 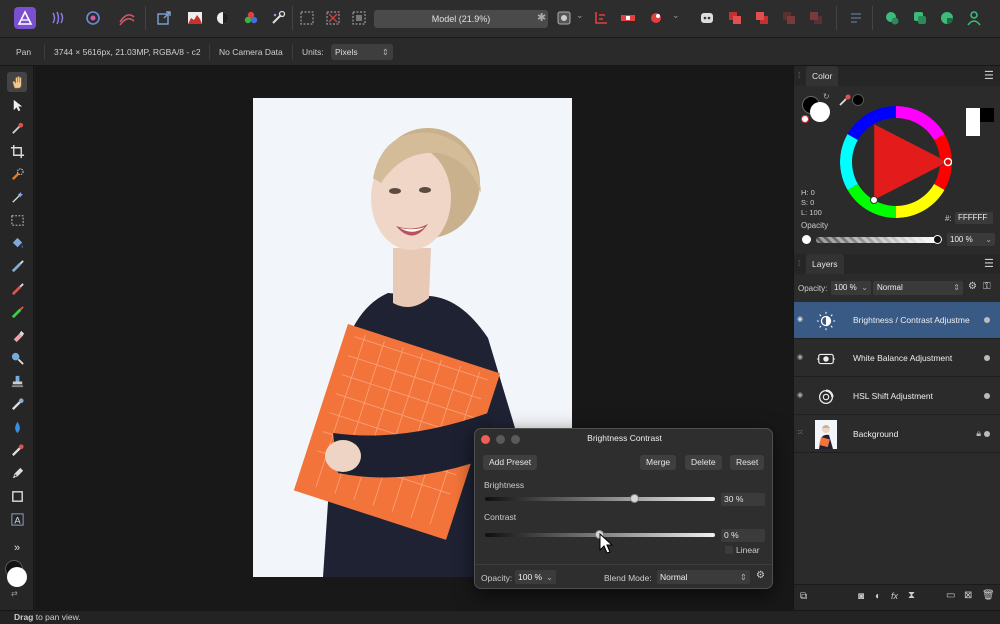 I want to click on rectangle-tool-icon, so click(x=17, y=496).